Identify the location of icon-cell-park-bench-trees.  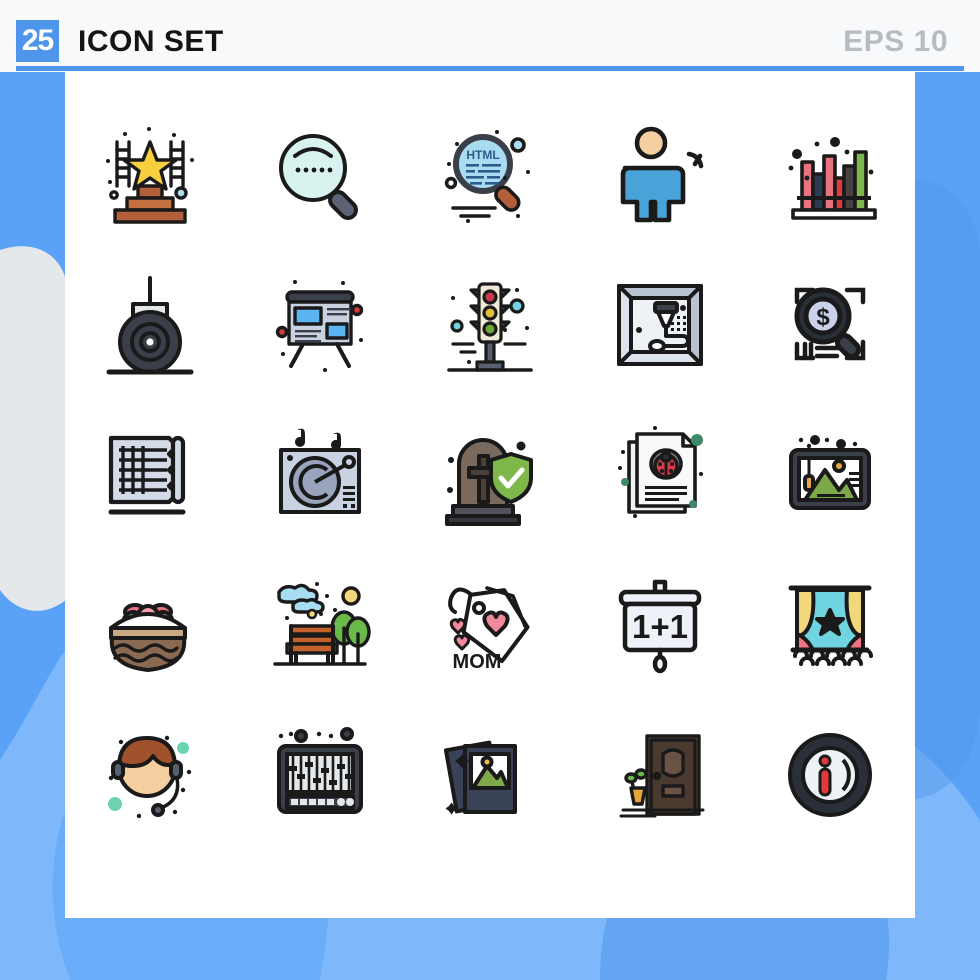
(320, 625).